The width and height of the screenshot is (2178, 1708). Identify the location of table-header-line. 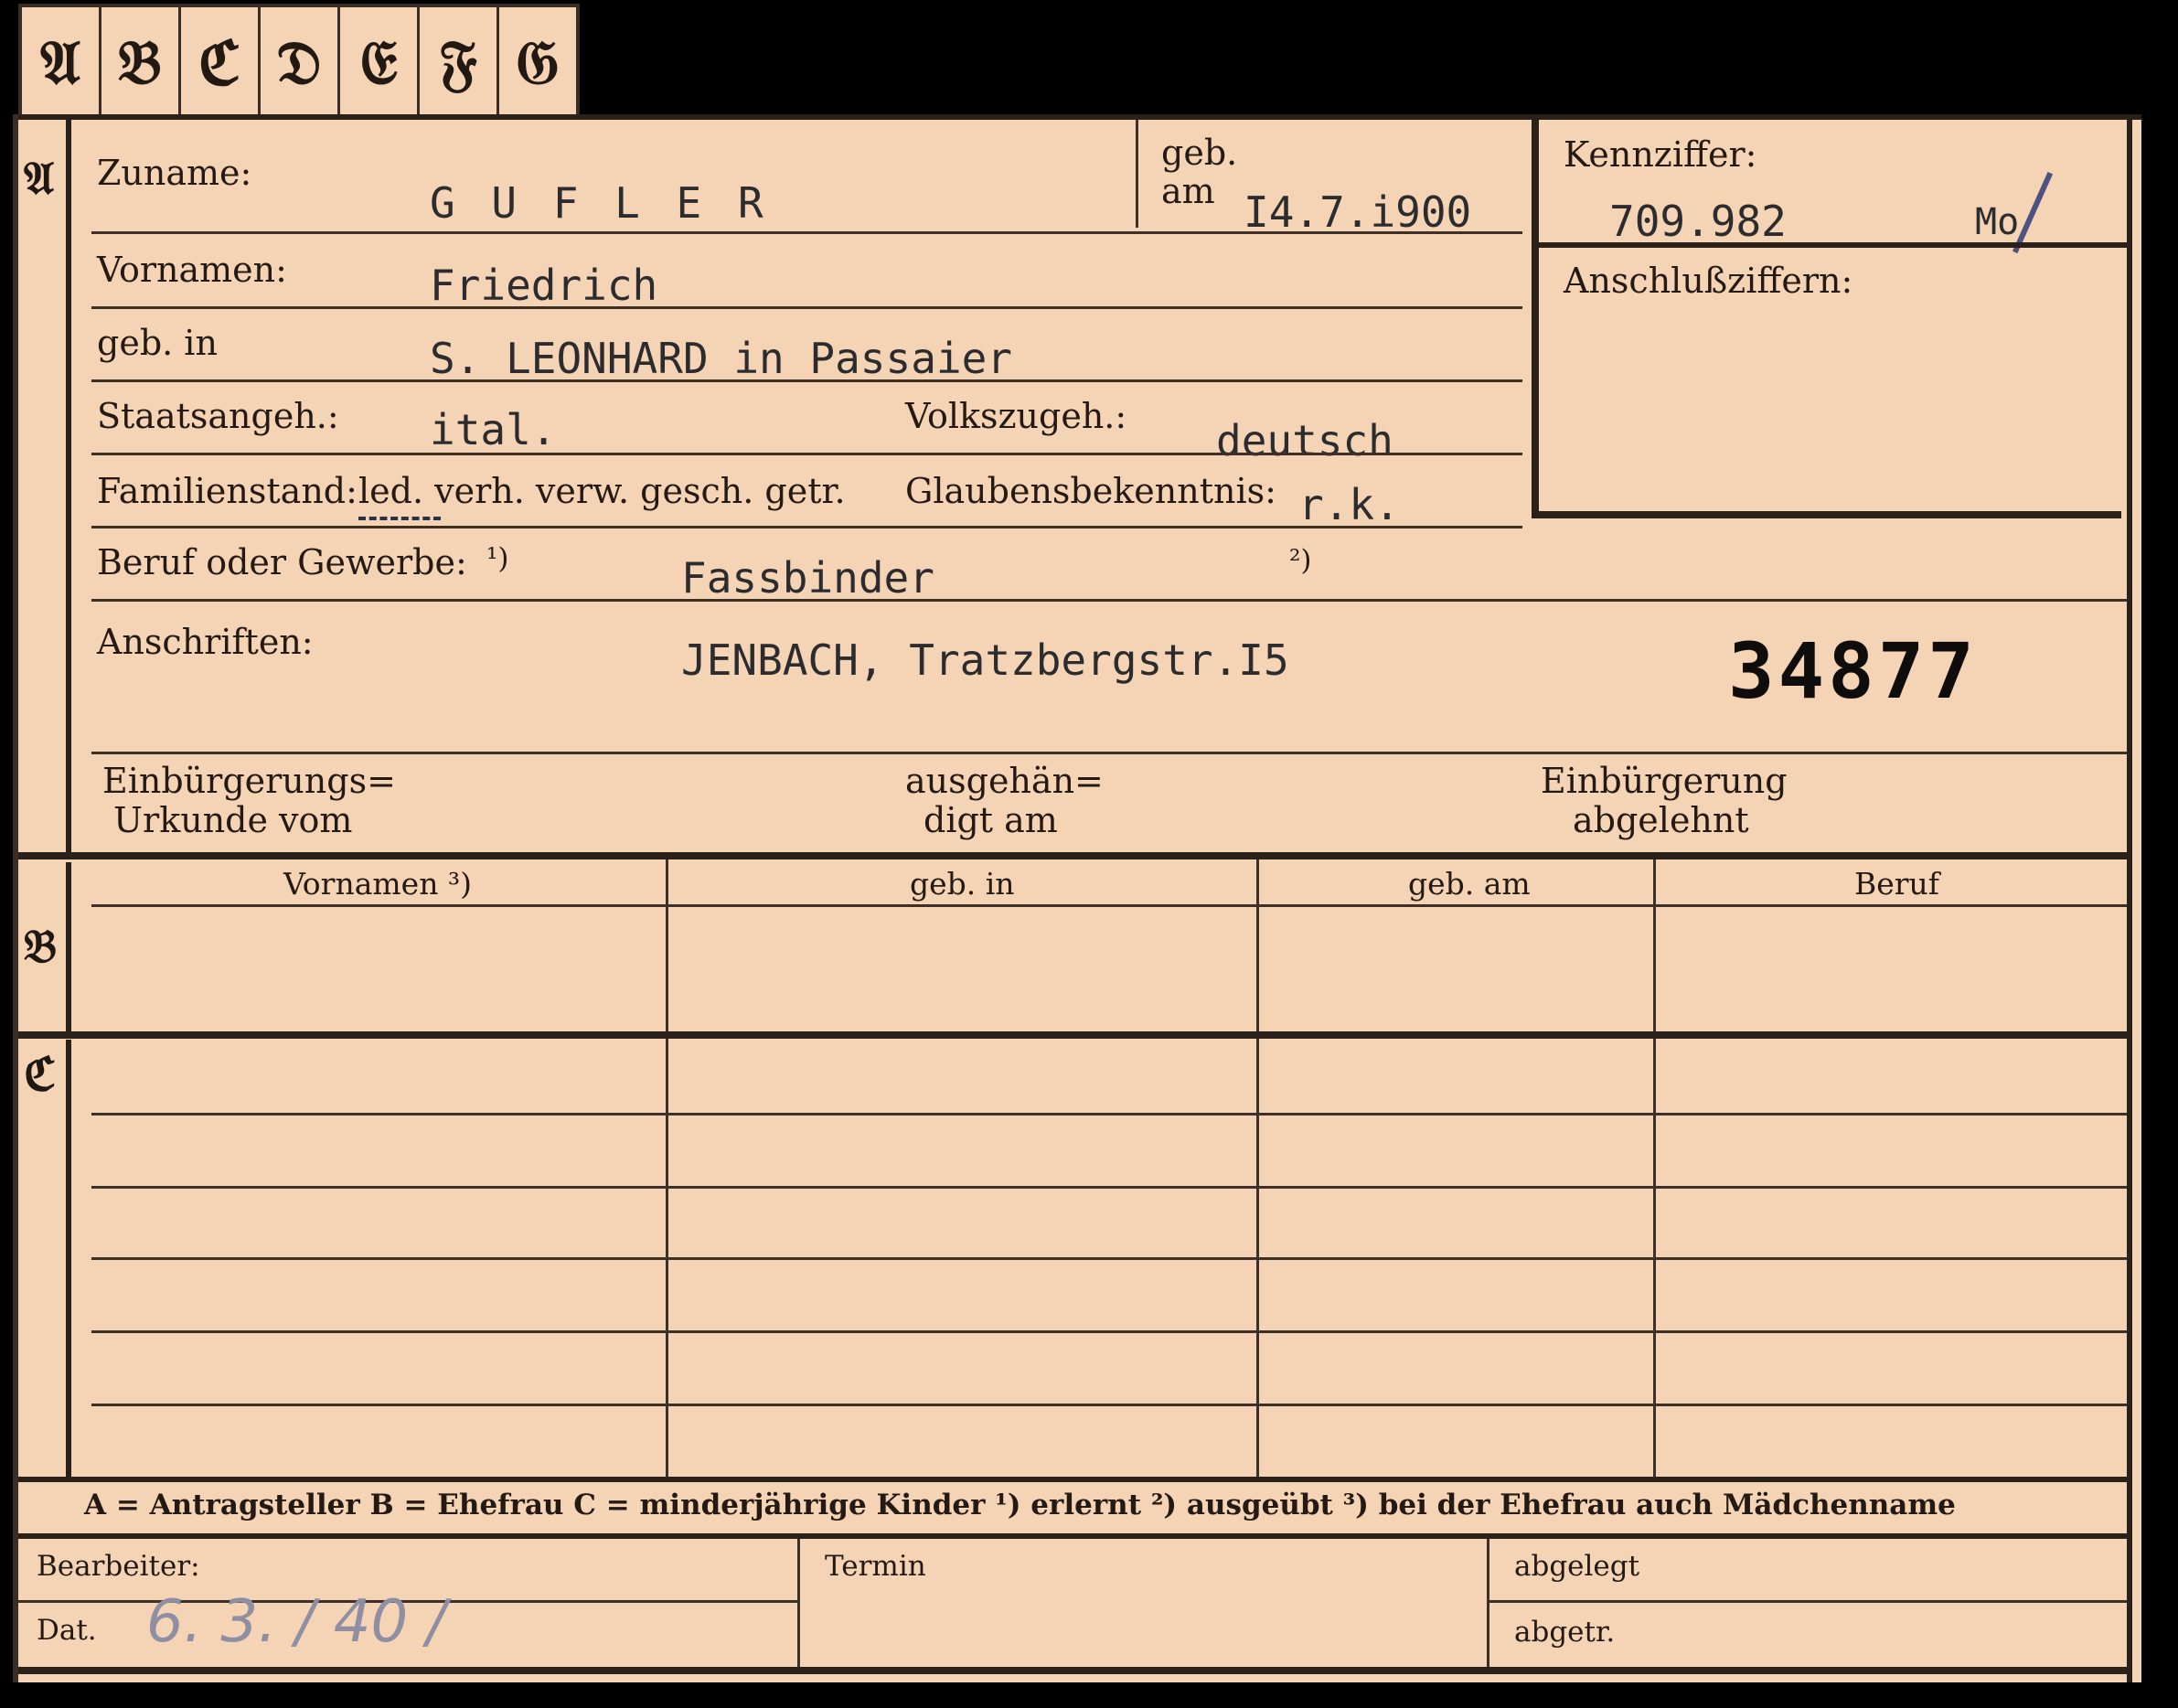
(1109, 906).